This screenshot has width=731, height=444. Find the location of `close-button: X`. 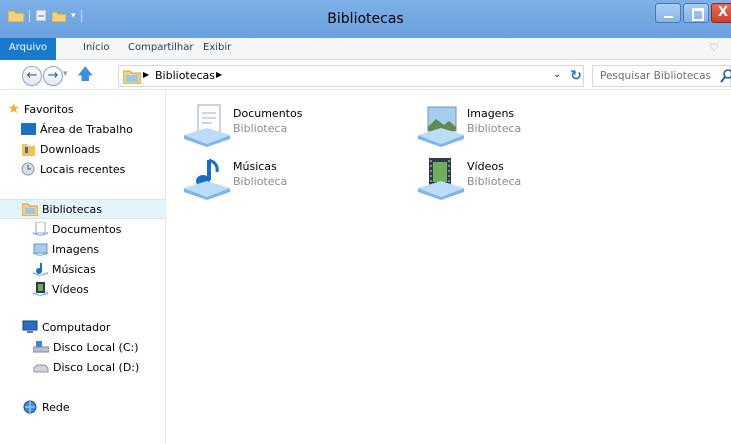

close-button: X is located at coordinates (721, 13).